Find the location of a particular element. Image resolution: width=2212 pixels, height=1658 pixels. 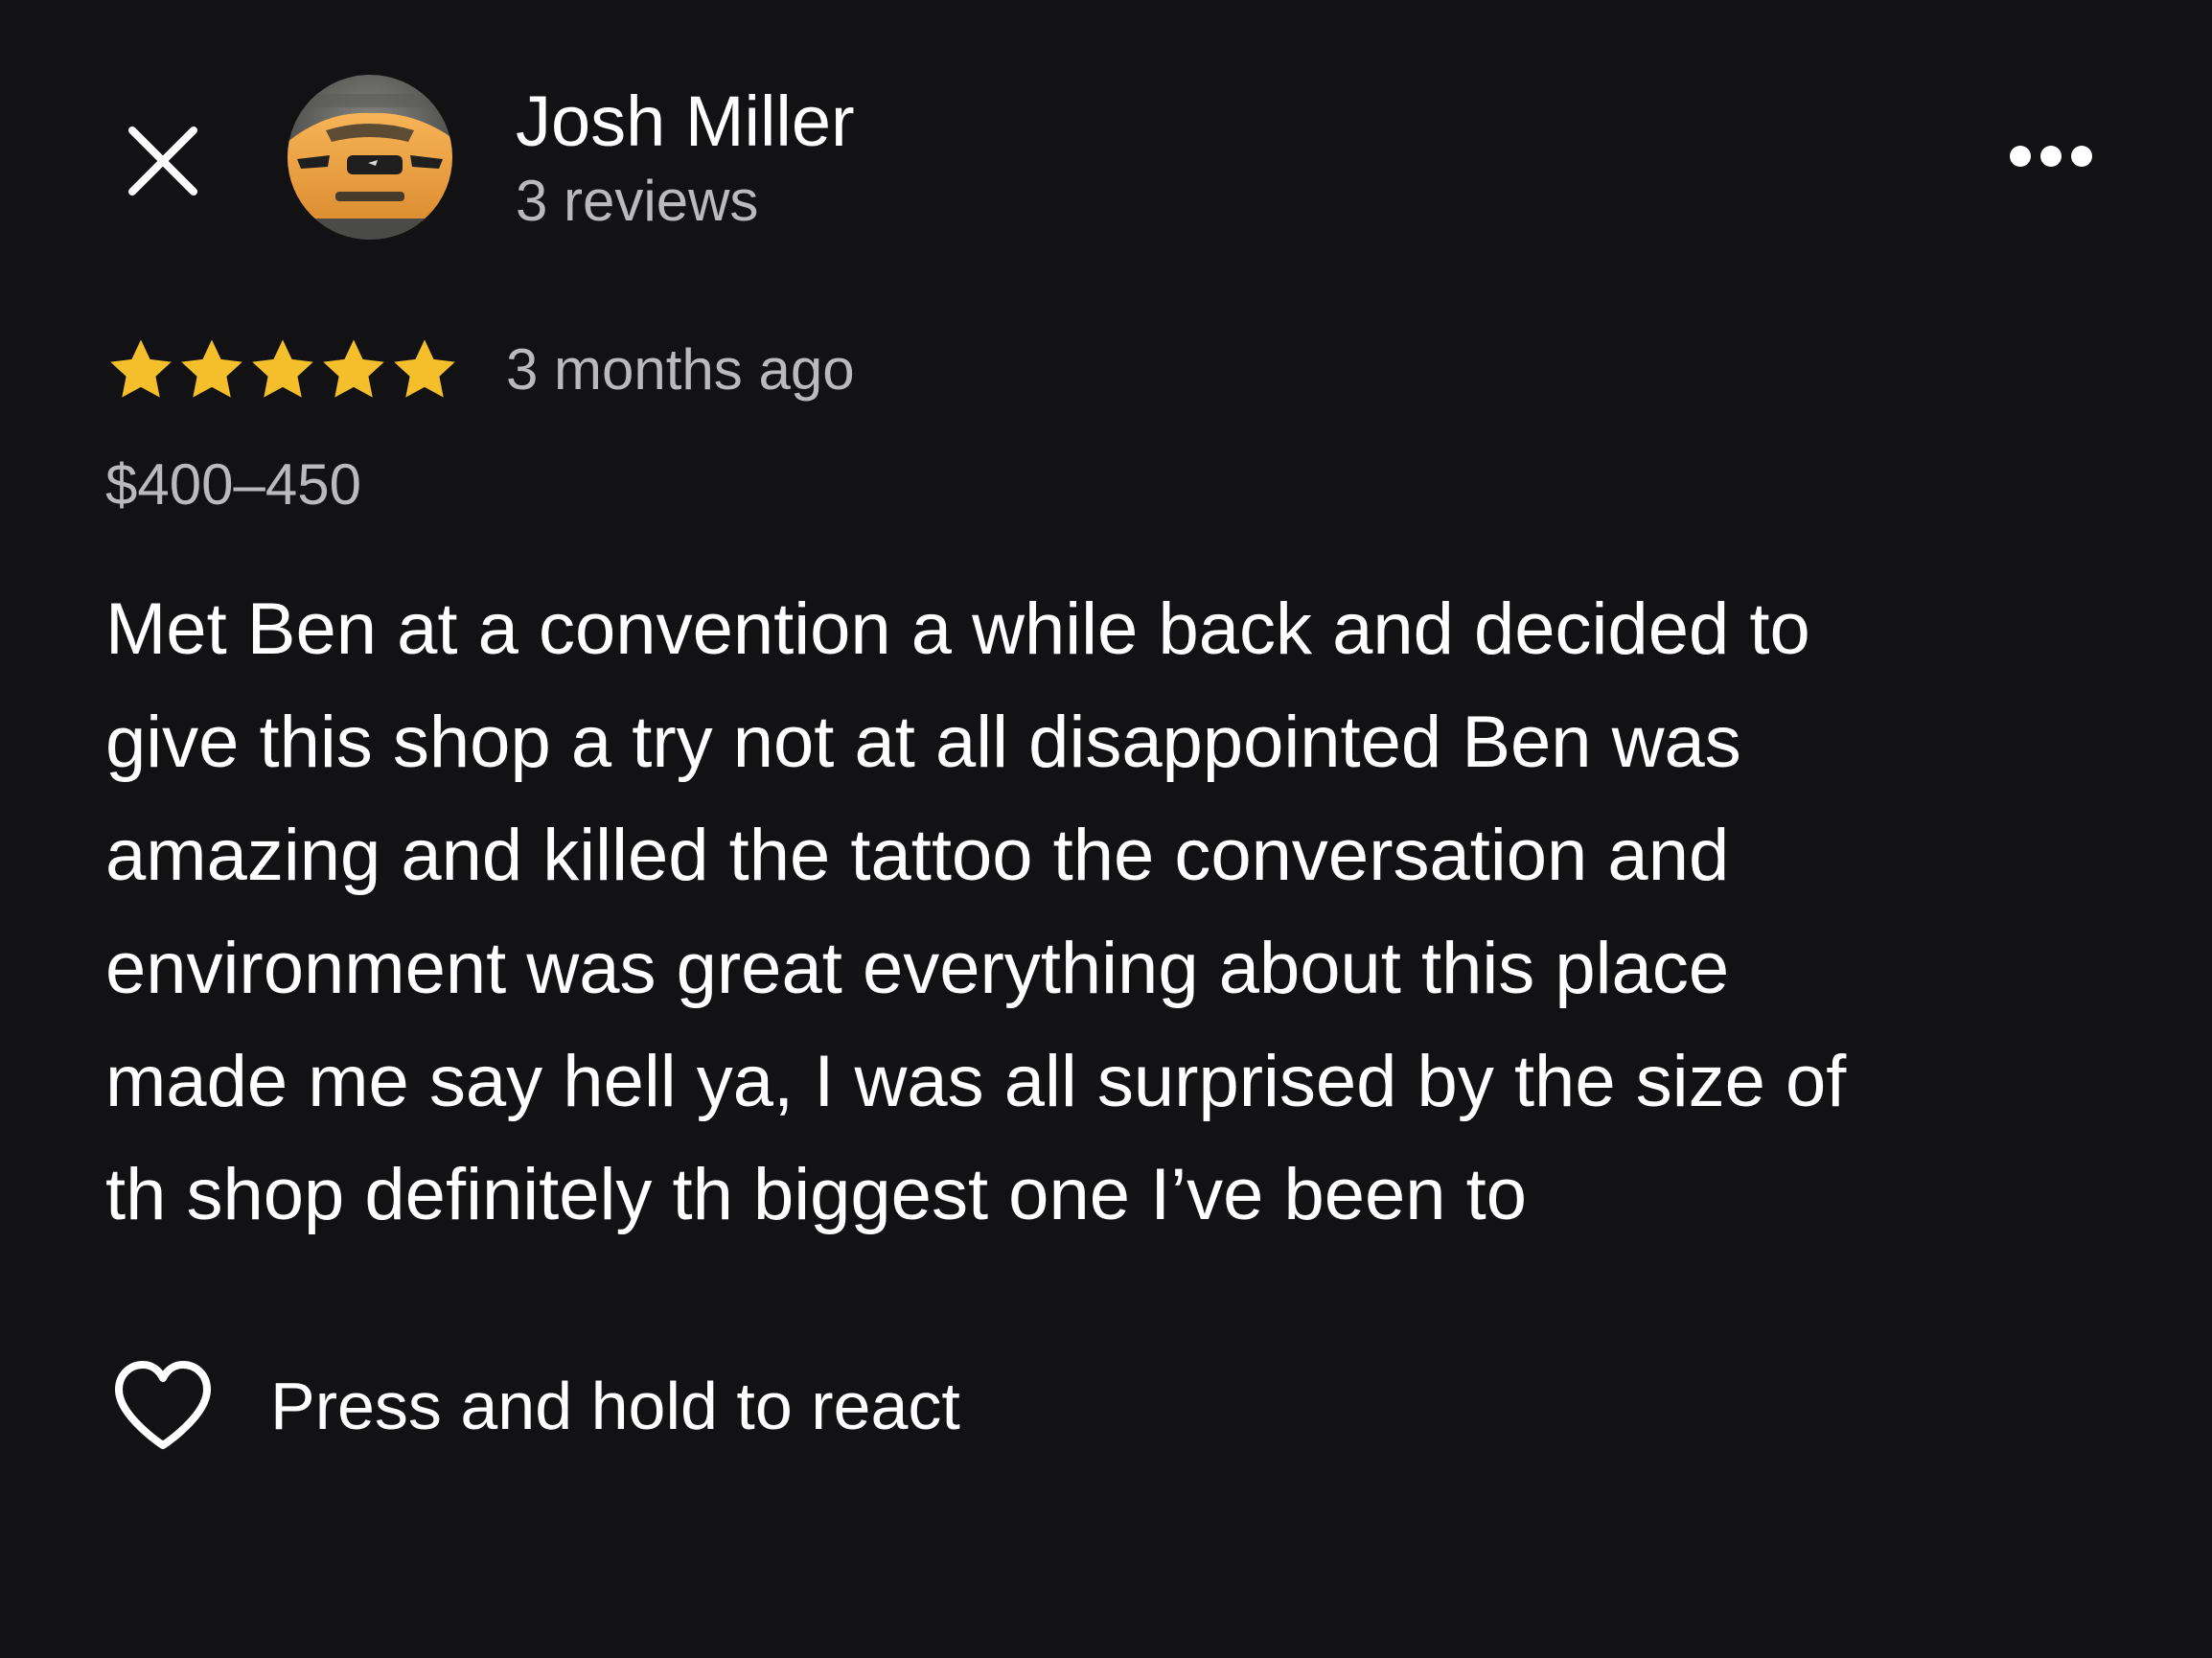

review-date: 3 months ago is located at coordinates (681, 369).